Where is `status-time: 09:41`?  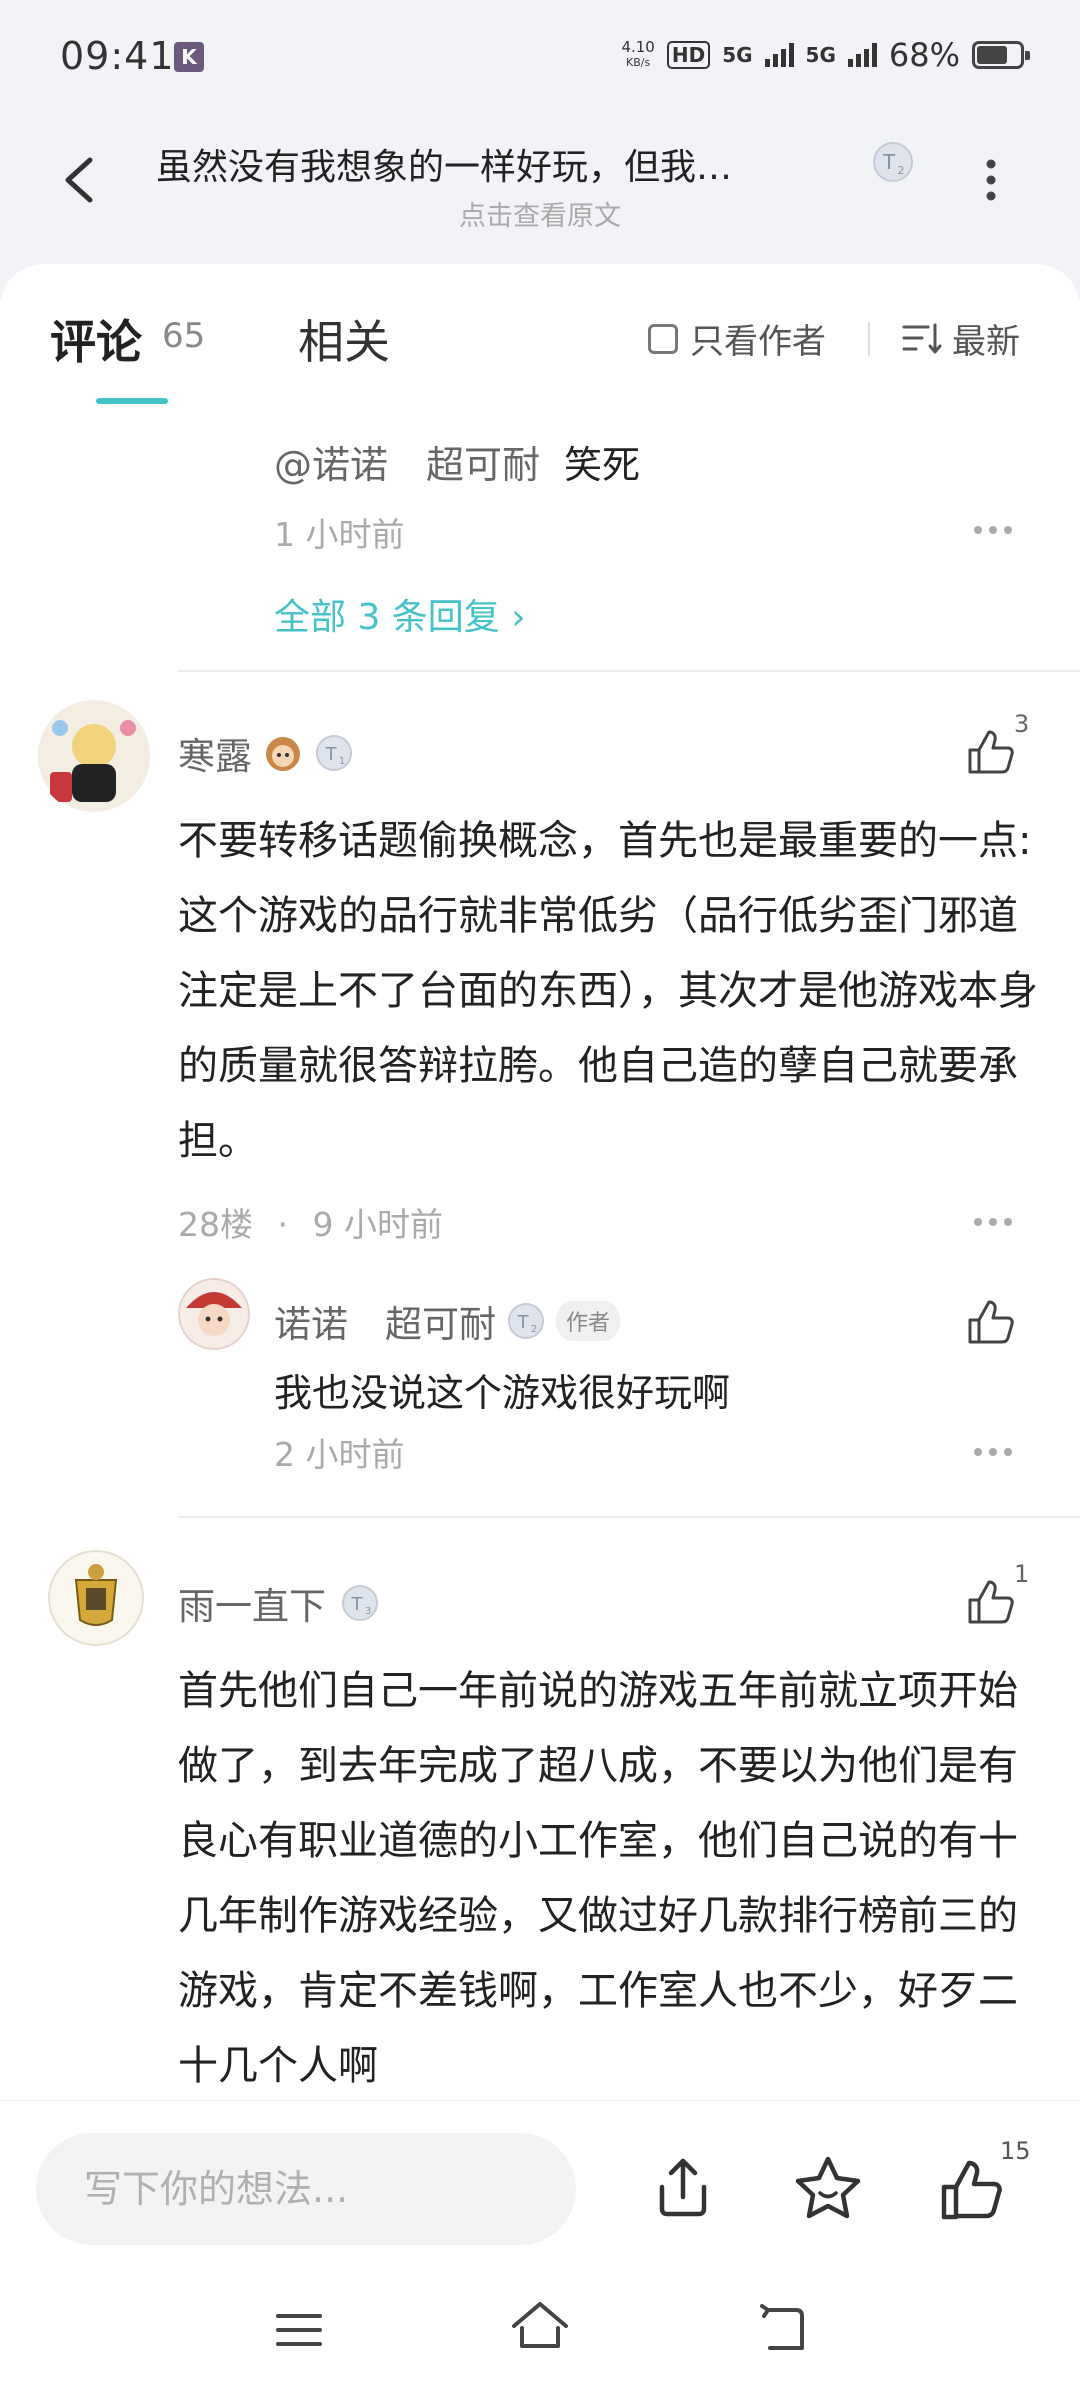 status-time: 09:41 is located at coordinates (117, 56).